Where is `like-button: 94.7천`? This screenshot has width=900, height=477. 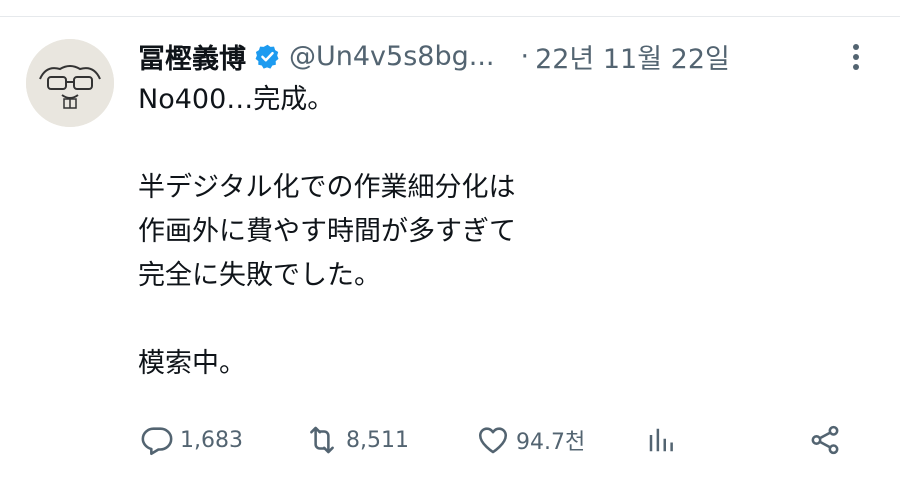
like-button: 94.7천 is located at coordinates (530, 440).